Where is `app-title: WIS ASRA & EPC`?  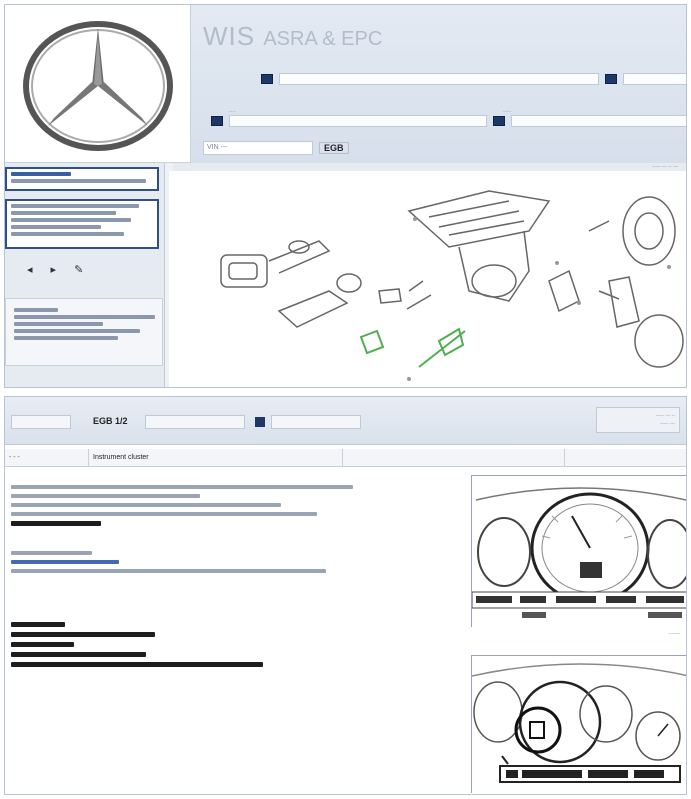
app-title: WIS ASRA & EPC is located at coordinates (293, 36).